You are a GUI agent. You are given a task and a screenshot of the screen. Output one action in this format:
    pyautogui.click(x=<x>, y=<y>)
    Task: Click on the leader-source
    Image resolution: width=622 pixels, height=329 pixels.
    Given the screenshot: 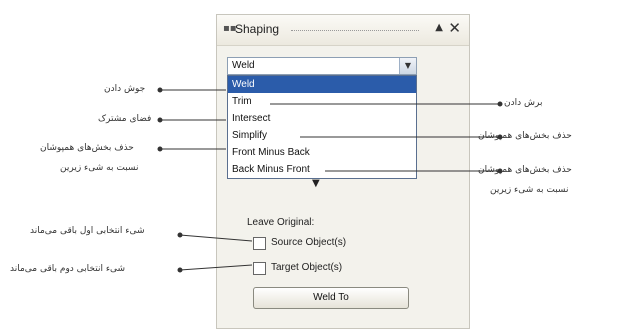 What is the action you would take?
    pyautogui.click(x=216, y=238)
    